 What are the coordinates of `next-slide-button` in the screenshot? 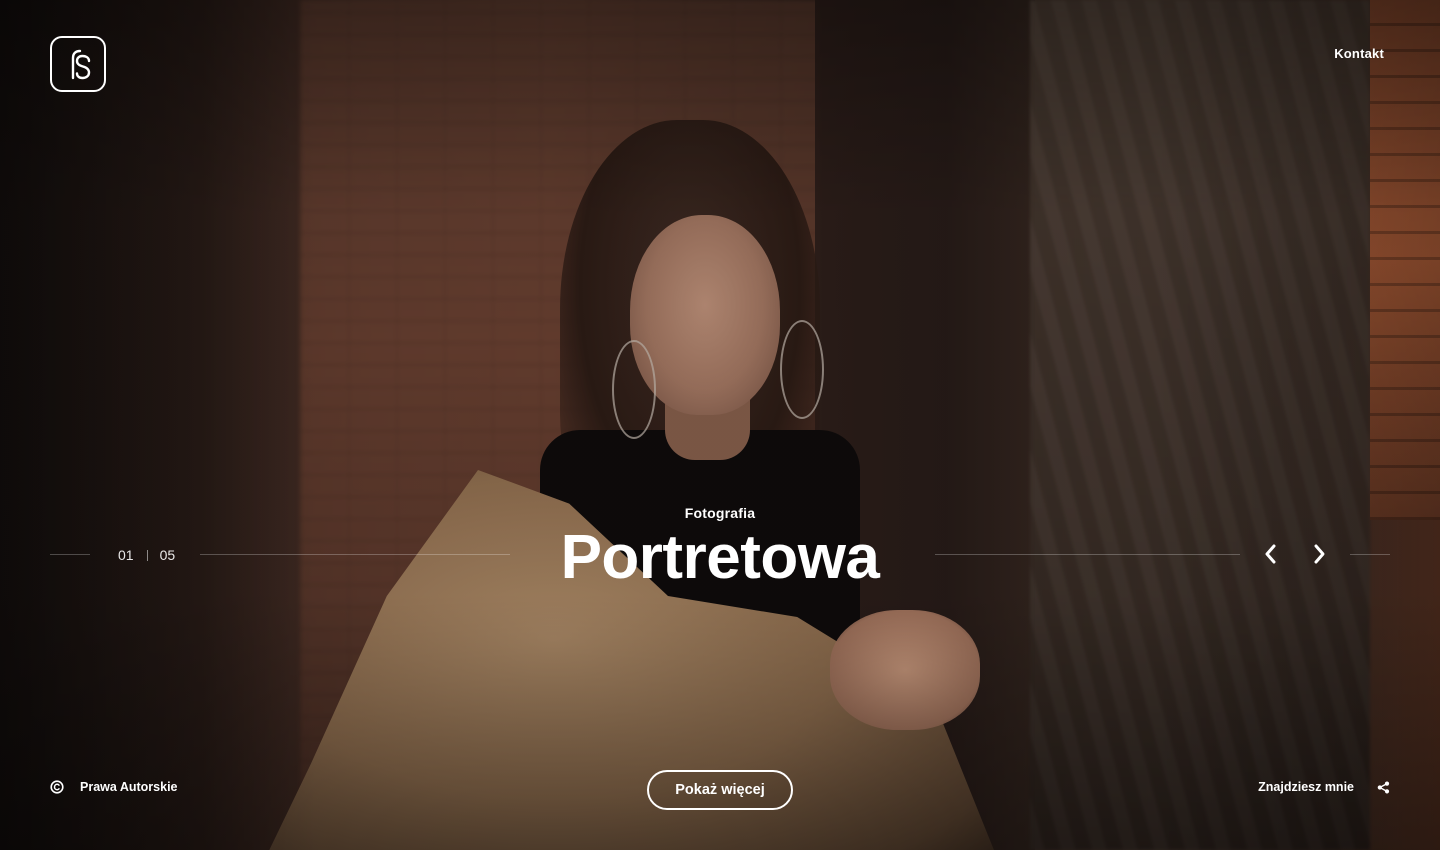 It's located at (1320, 554).